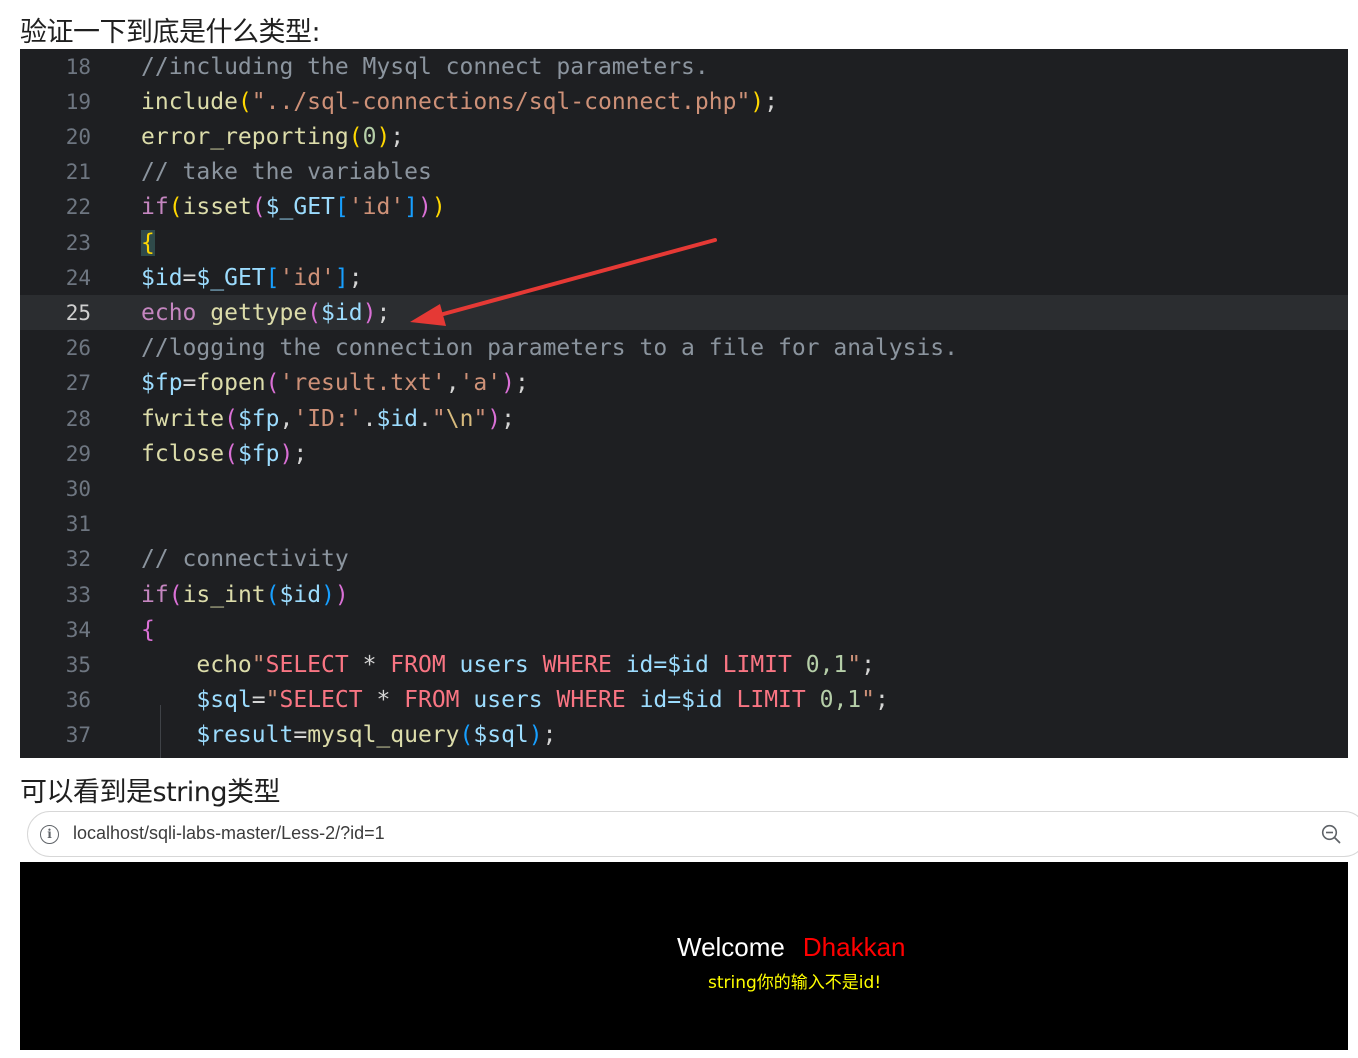 This screenshot has height=1058, width=1358. I want to click on middle-heading: 可以看到是string类型, so click(150, 792).